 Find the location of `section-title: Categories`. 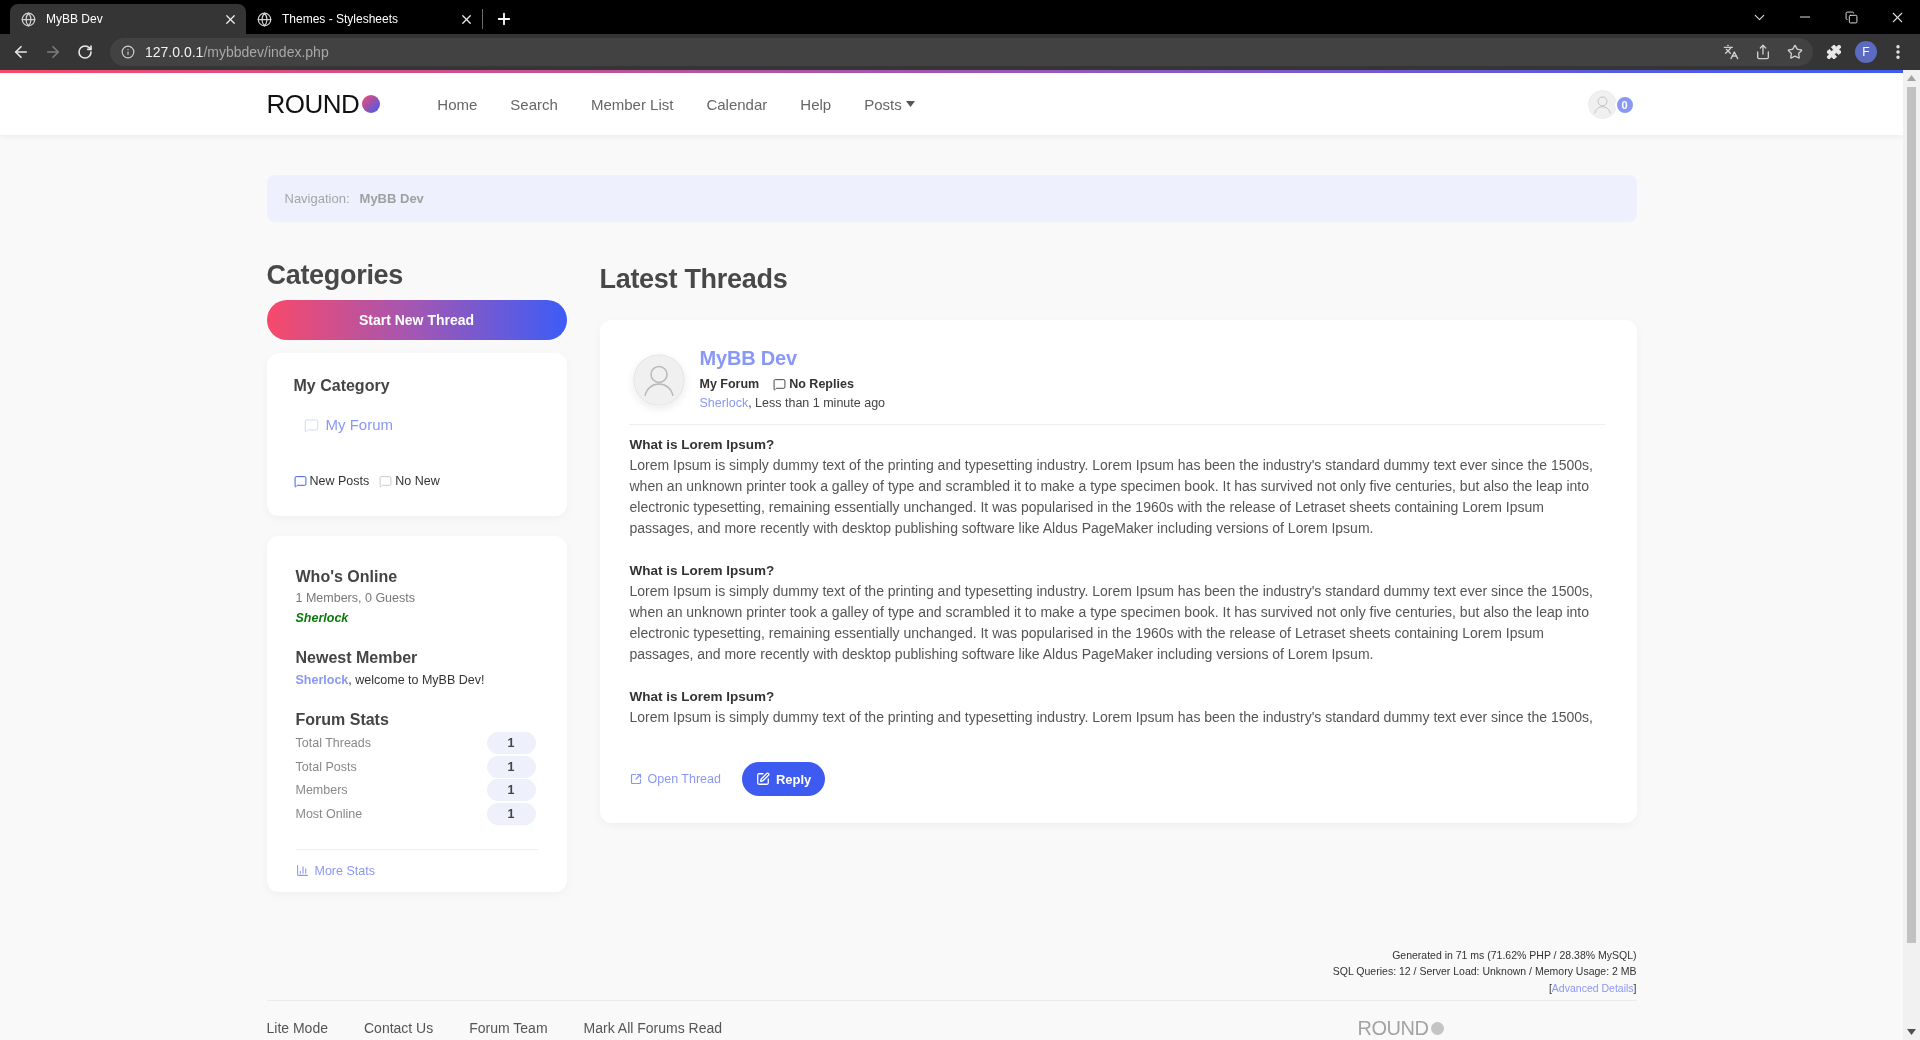

section-title: Categories is located at coordinates (335, 275).